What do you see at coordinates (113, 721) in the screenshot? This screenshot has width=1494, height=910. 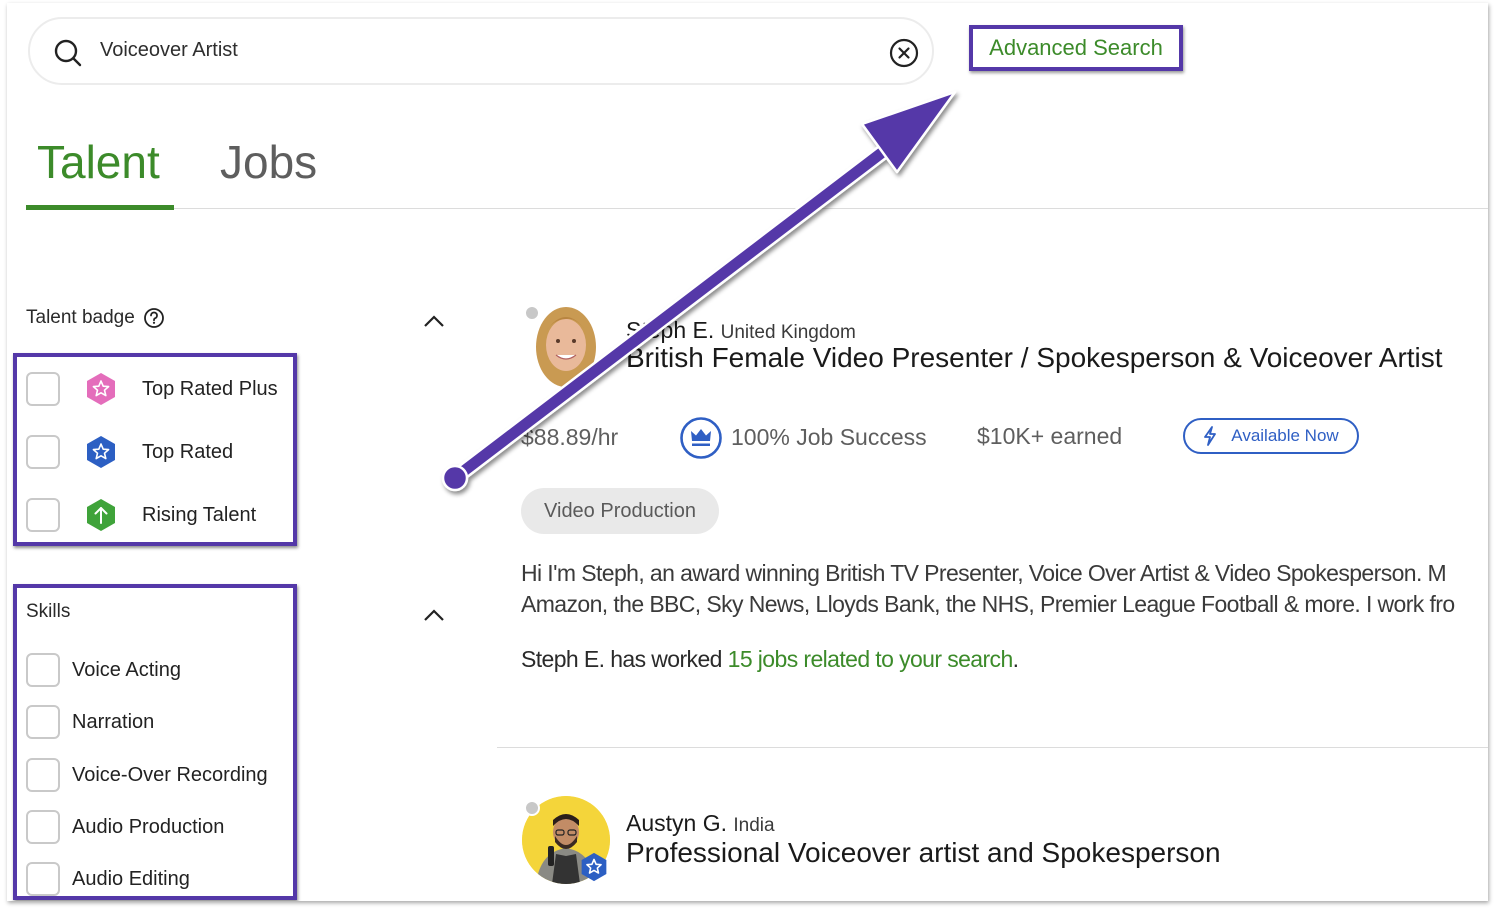 I see `skill-label: Narration` at bounding box center [113, 721].